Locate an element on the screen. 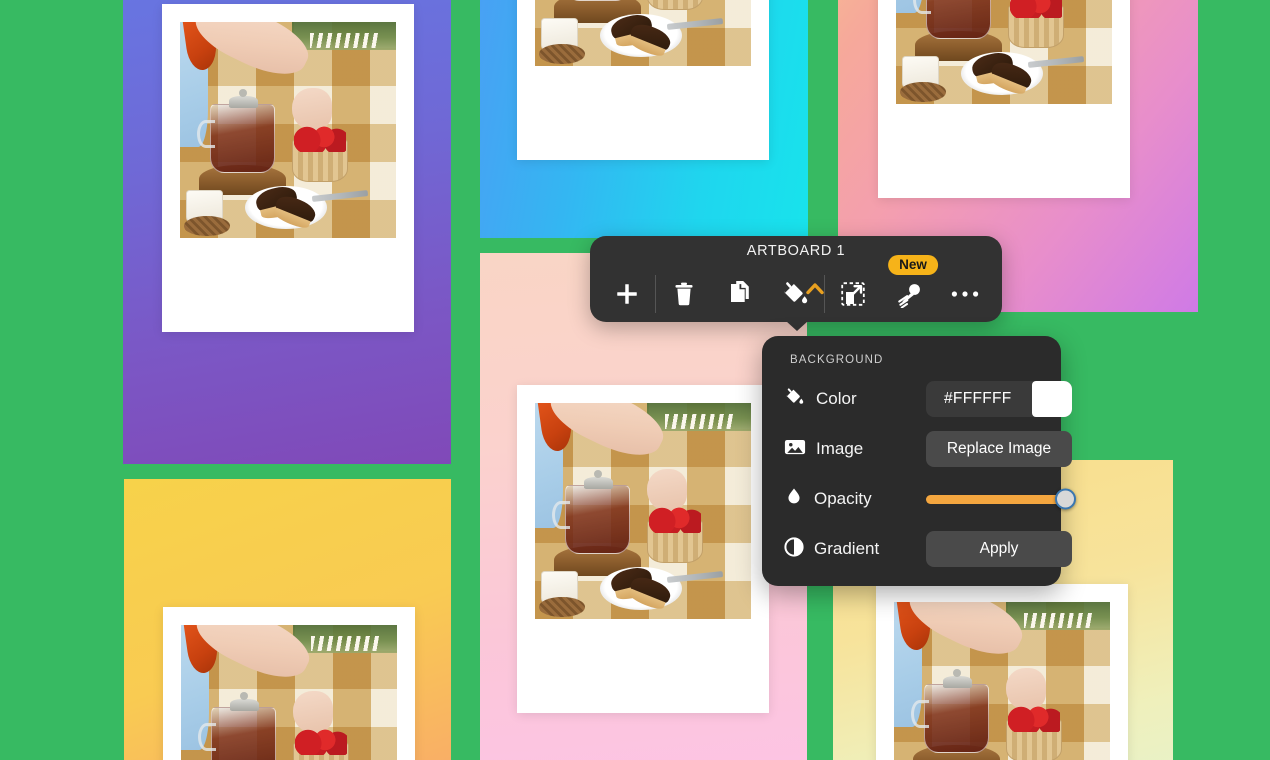 This screenshot has width=1270, height=760. toolbar-pointer is located at coordinates (797, 326).